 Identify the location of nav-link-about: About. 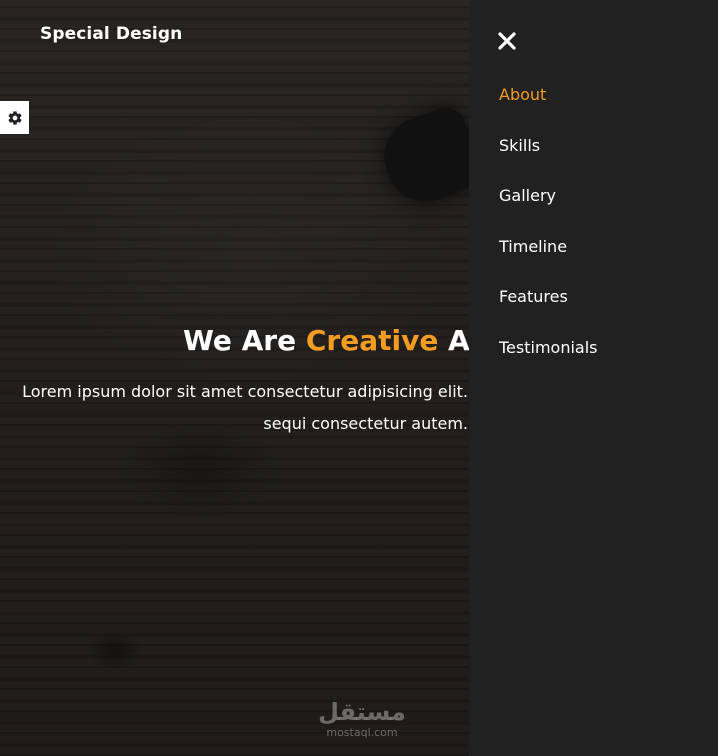
(522, 94).